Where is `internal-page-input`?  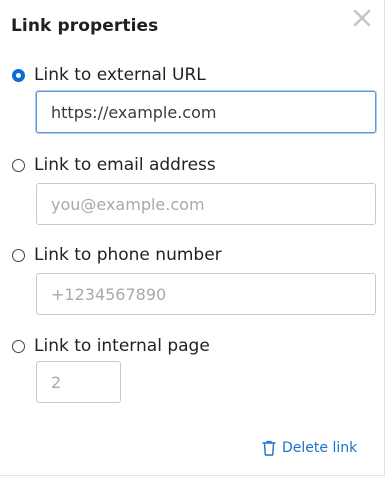
internal-page-input is located at coordinates (78, 382).